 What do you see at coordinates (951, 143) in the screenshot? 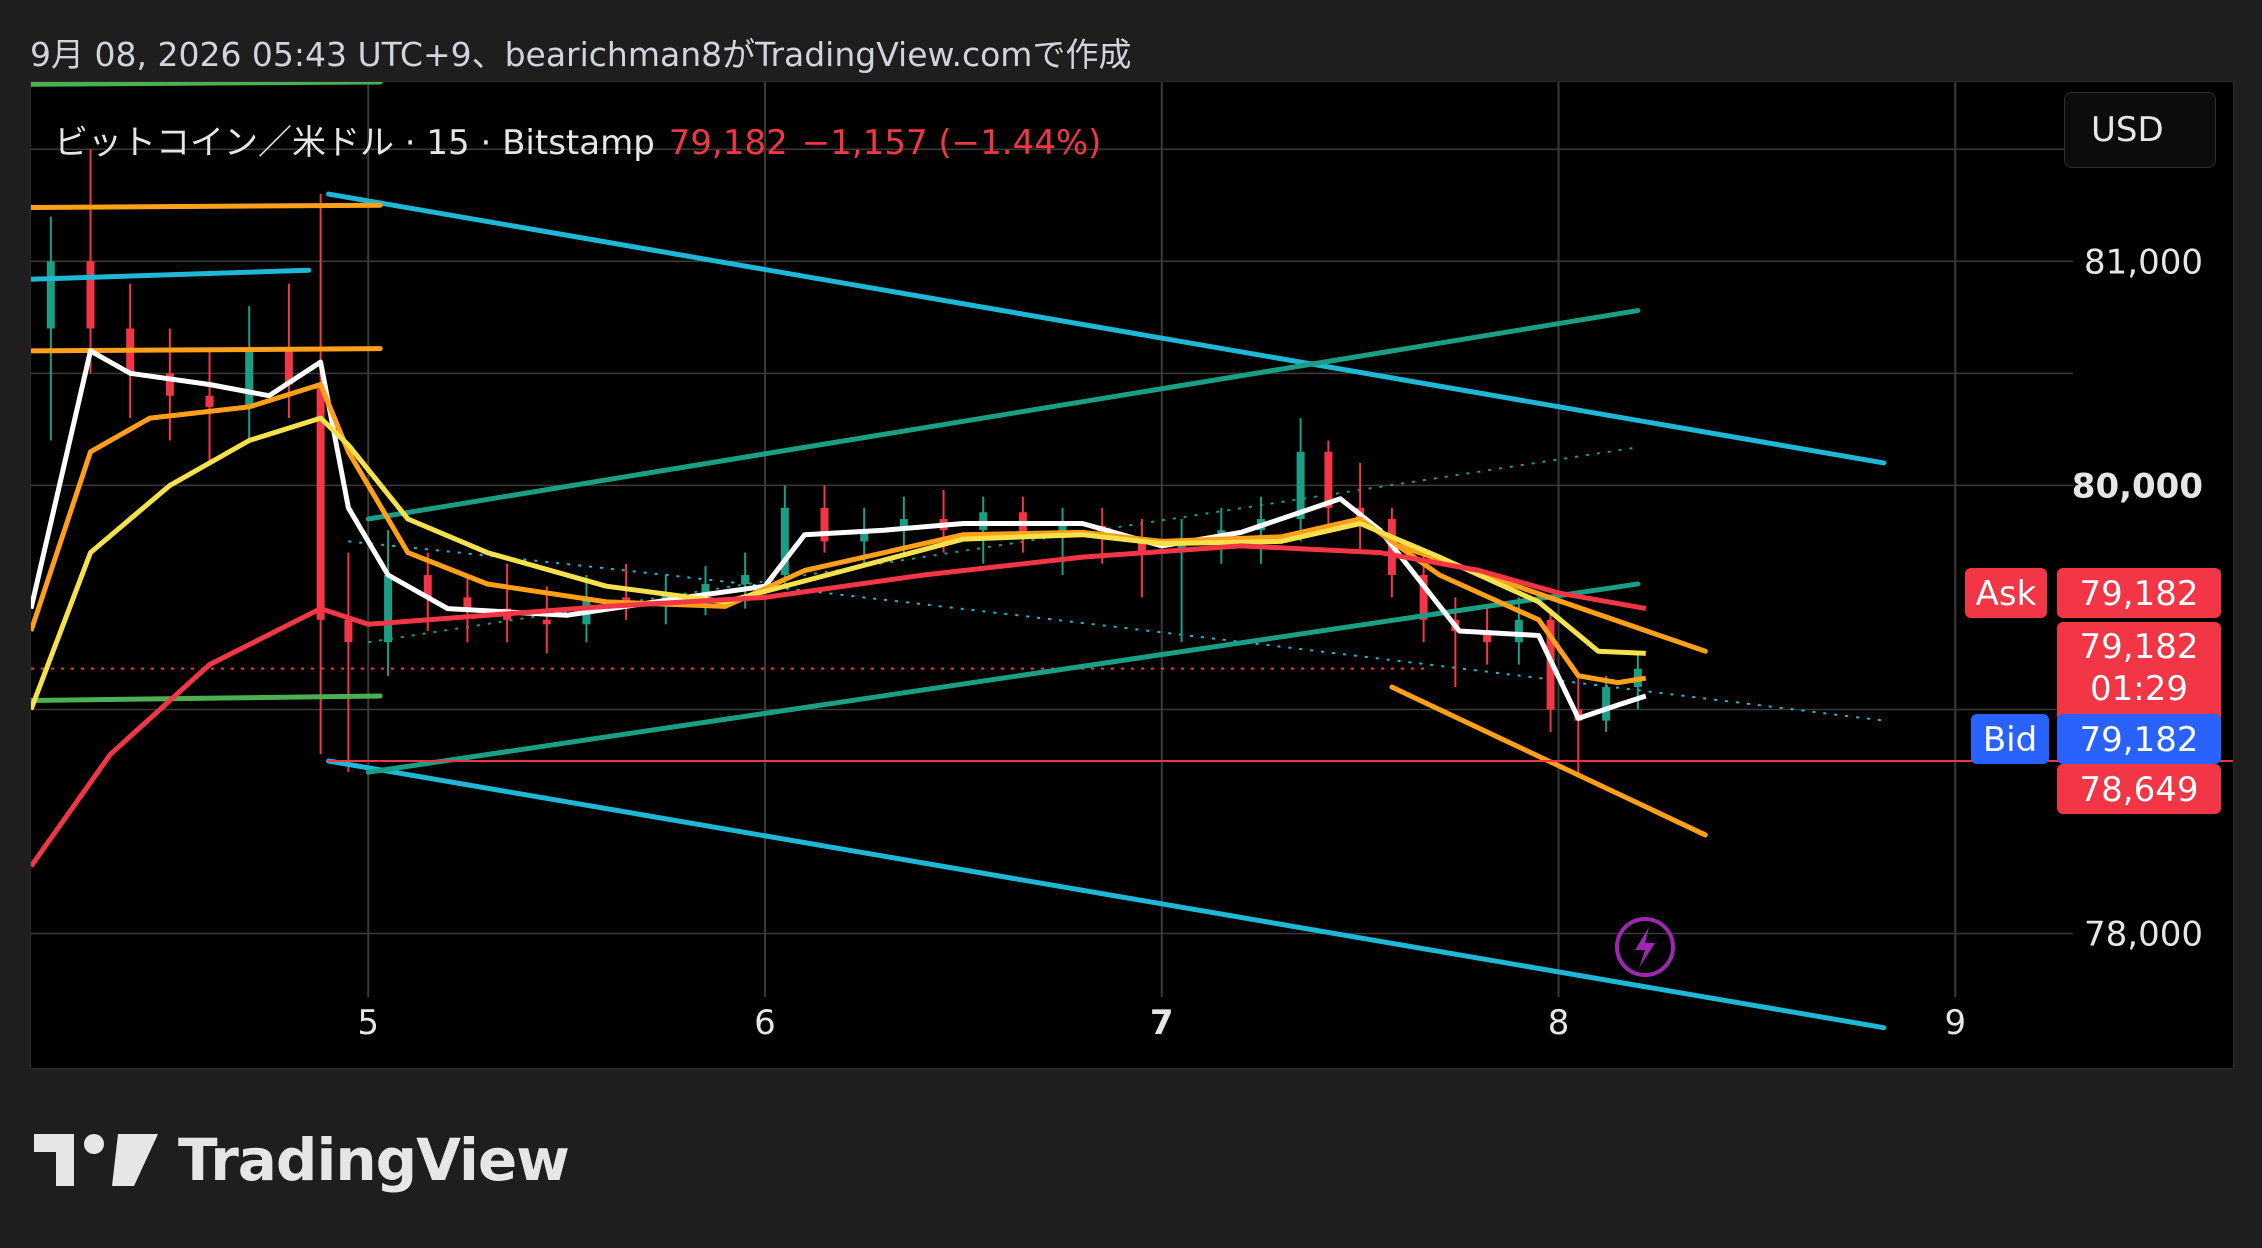
I see `legend-change: −1,157 (−1.44%)` at bounding box center [951, 143].